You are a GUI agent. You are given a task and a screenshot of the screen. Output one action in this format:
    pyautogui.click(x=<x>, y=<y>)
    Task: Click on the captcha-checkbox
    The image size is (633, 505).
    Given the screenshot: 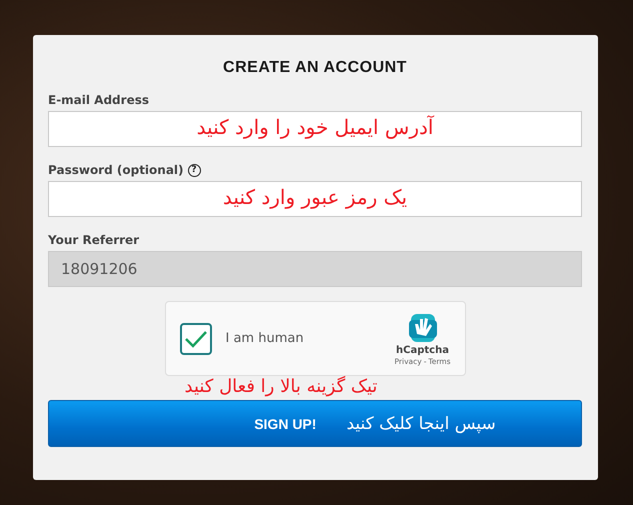 What is the action you would take?
    pyautogui.click(x=196, y=338)
    